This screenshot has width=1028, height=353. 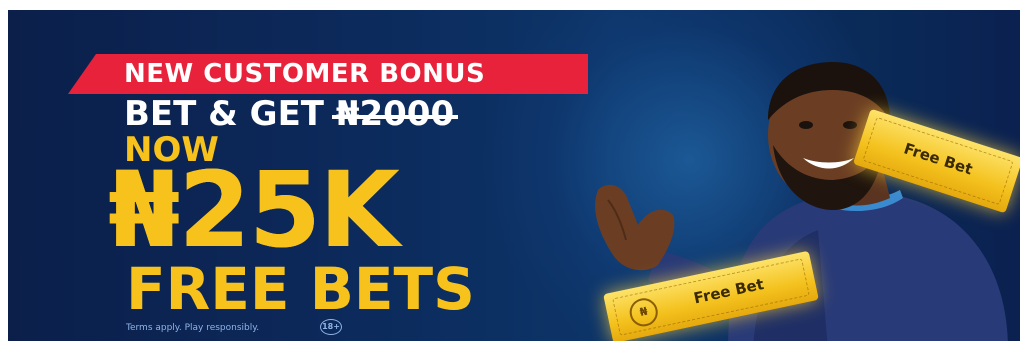 I want to click on new-customer-bonus-label: NEW CUSTOMER BONUS, so click(x=305, y=74).